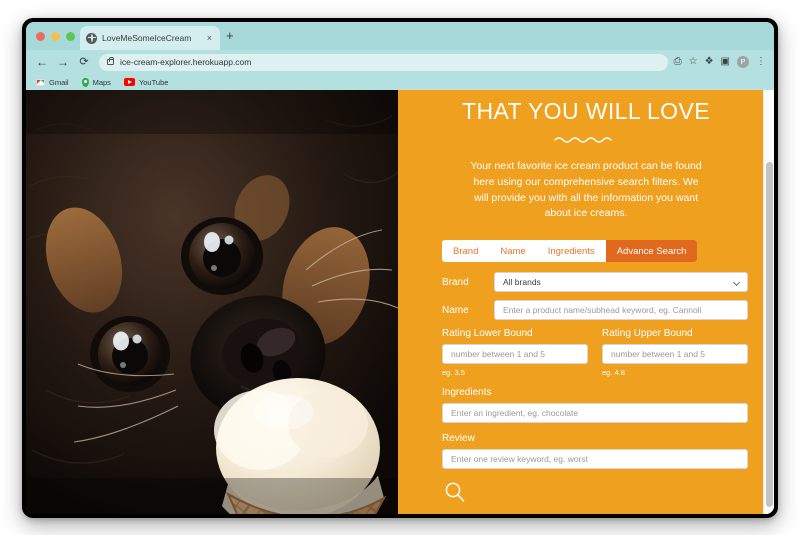  What do you see at coordinates (613, 372) in the screenshot?
I see `rating-upper-hint: eg. 4.8` at bounding box center [613, 372].